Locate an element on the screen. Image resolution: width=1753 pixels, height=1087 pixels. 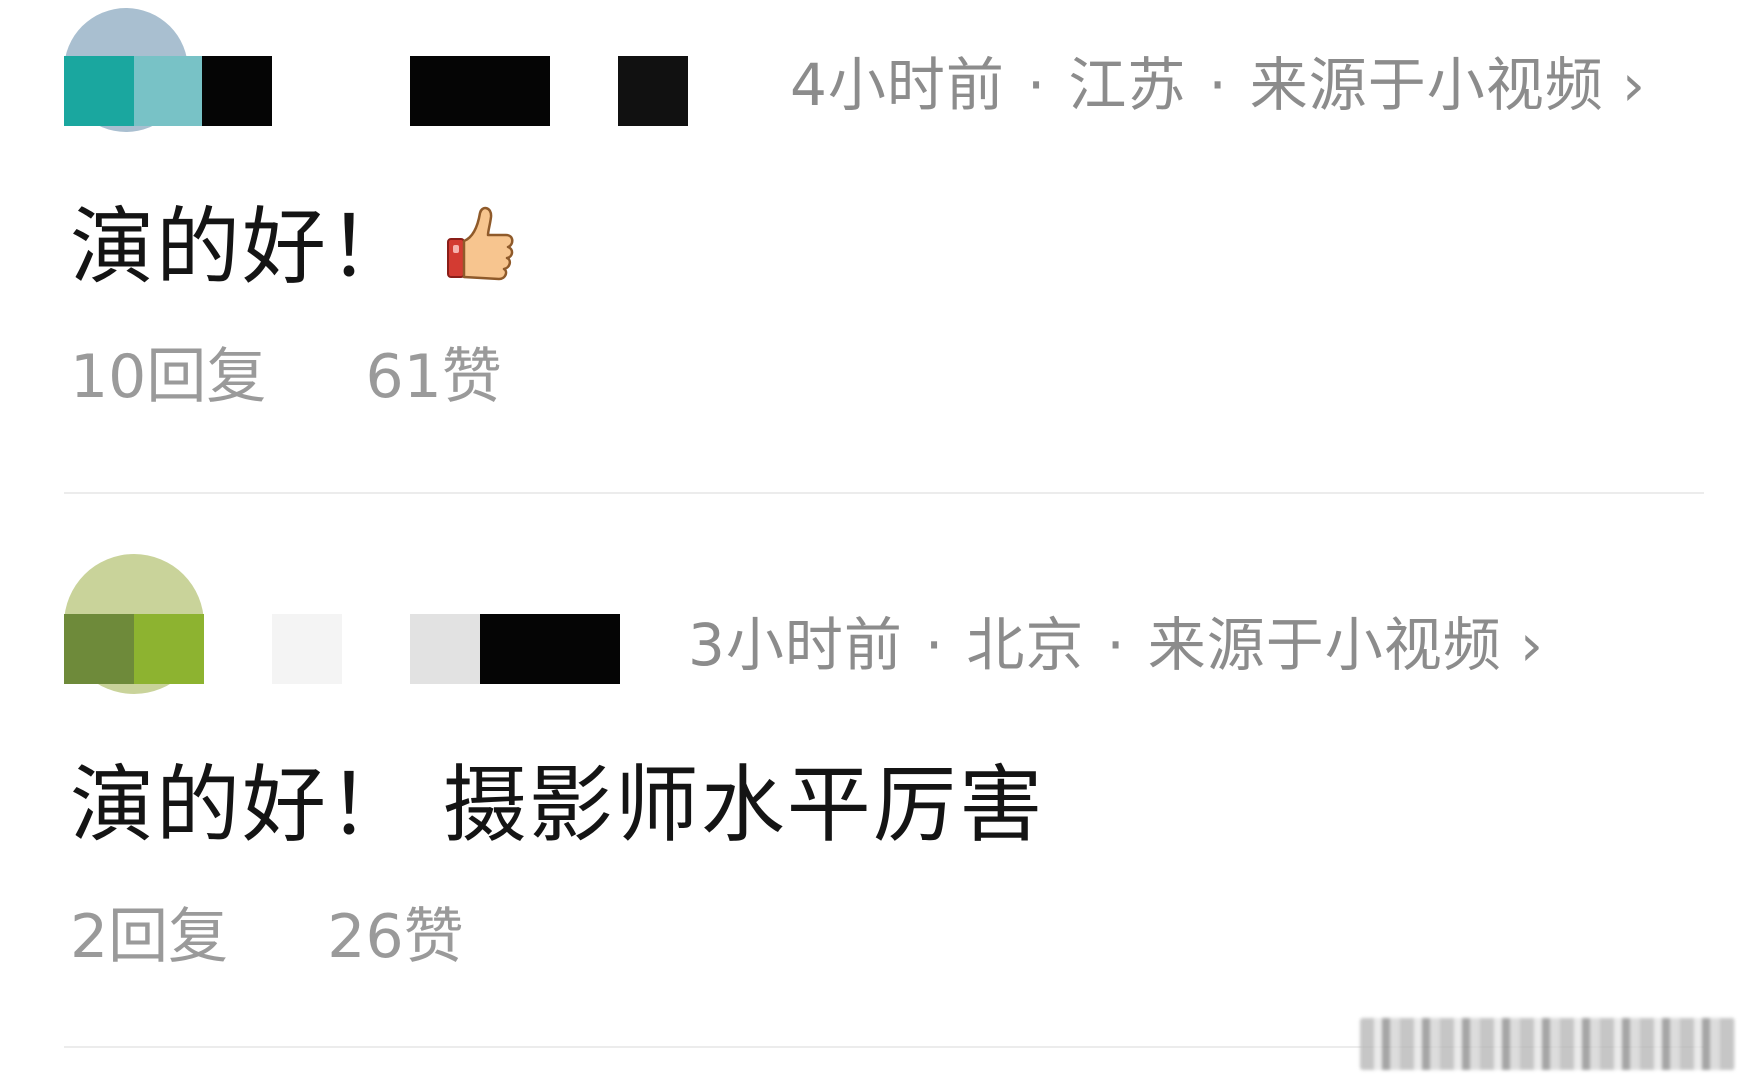
comment-stats: 2回复 26赞 is located at coordinates (267, 931).